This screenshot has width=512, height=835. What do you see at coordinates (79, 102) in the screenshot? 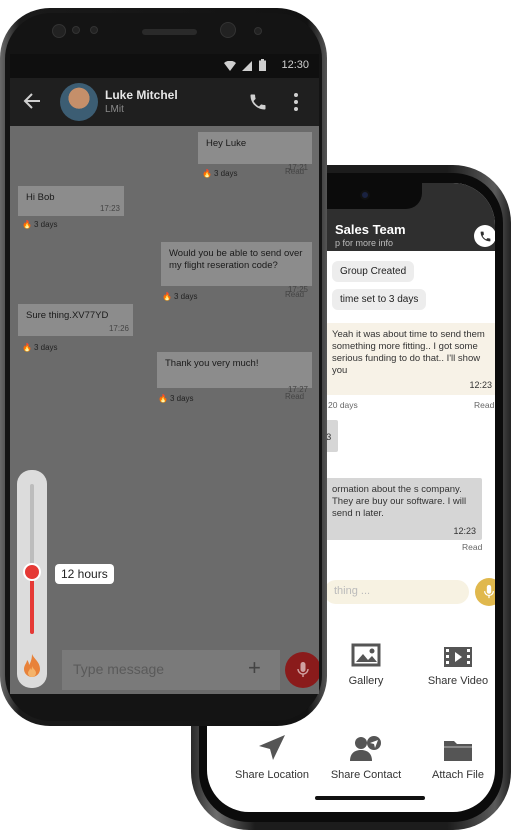
I see `avatar` at bounding box center [79, 102].